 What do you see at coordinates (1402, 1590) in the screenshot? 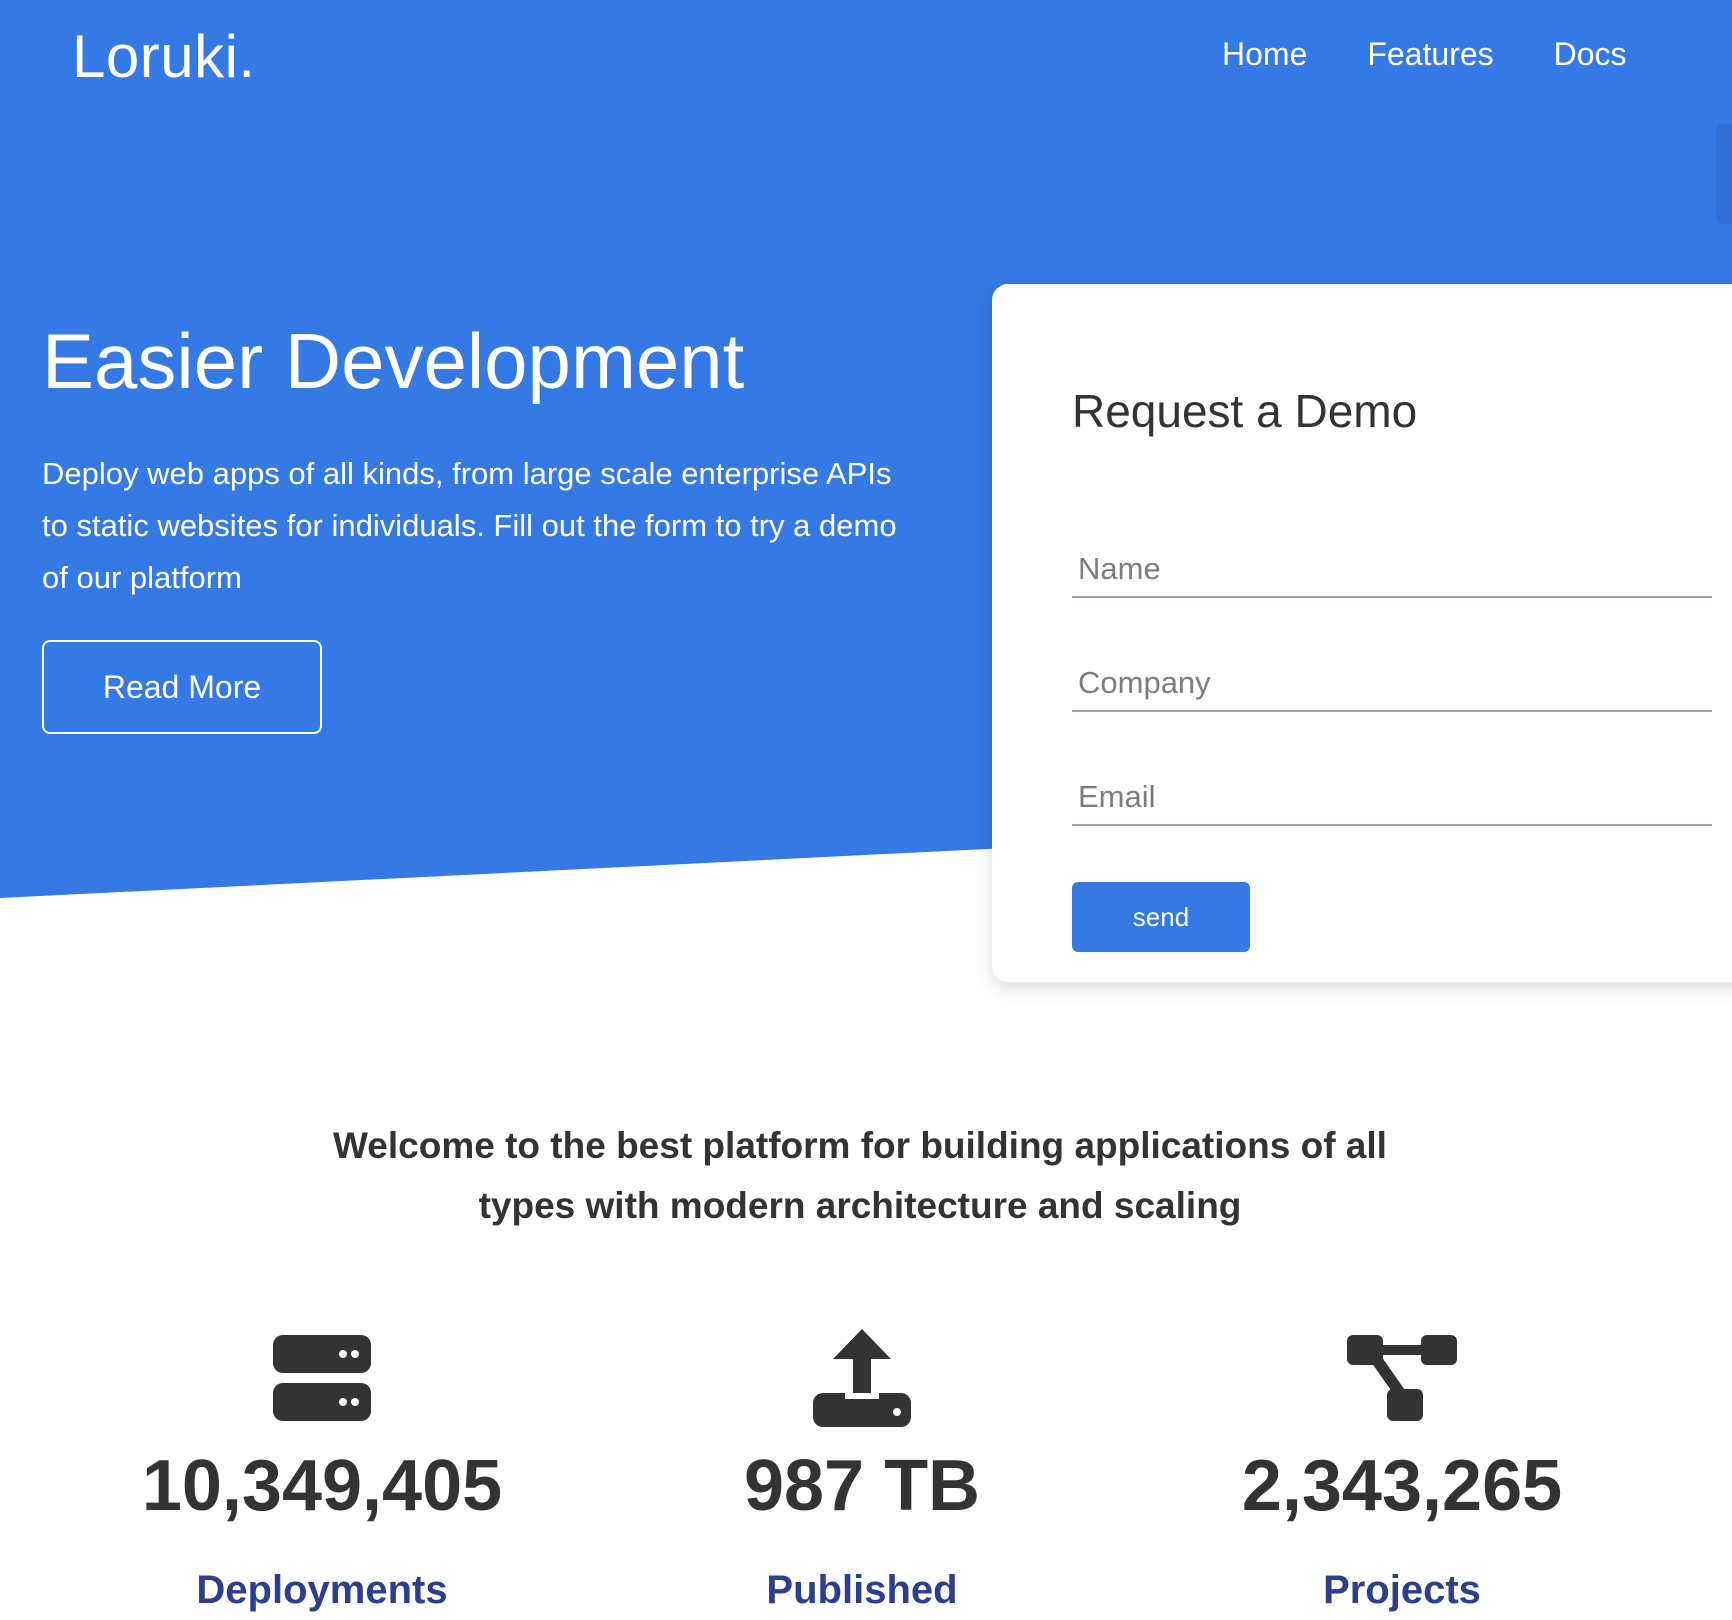
I see `stat-label: Projects` at bounding box center [1402, 1590].